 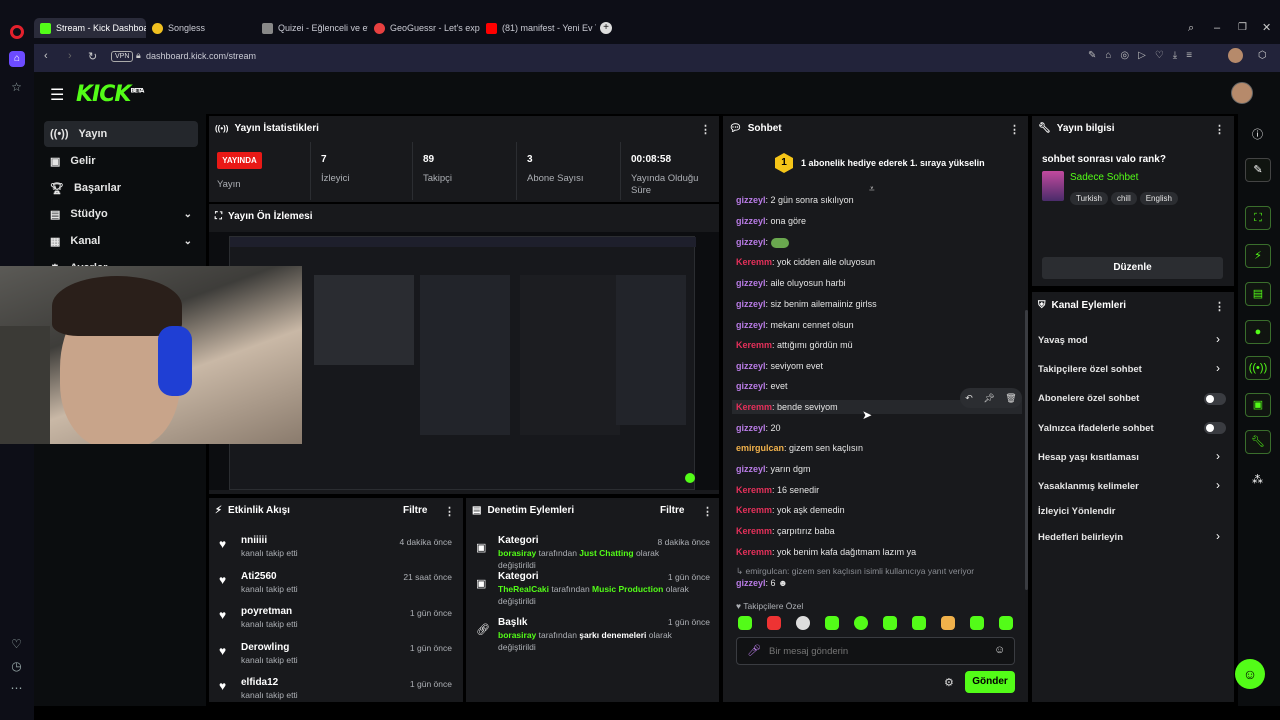 I want to click on action-user: TheRealCaki, so click(x=523, y=589).